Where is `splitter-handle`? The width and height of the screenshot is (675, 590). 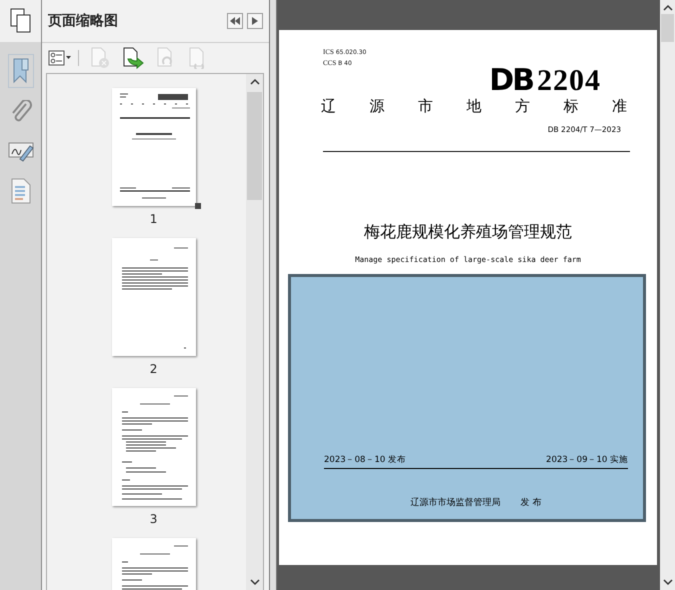 splitter-handle is located at coordinates (273, 295).